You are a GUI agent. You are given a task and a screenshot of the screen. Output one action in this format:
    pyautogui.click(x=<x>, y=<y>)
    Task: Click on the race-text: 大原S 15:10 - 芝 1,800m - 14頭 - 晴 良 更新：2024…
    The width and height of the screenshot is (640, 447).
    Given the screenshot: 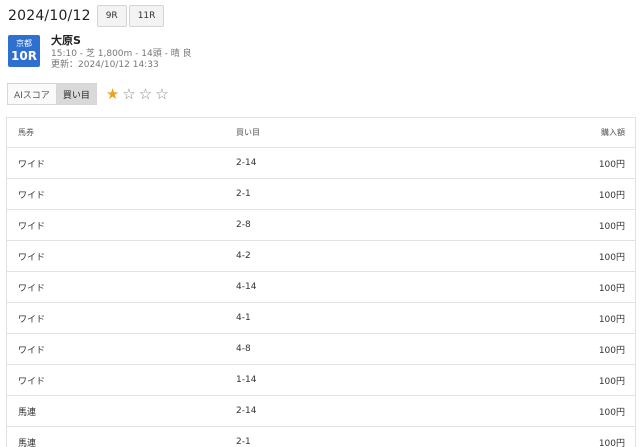 What is the action you would take?
    pyautogui.click(x=121, y=52)
    